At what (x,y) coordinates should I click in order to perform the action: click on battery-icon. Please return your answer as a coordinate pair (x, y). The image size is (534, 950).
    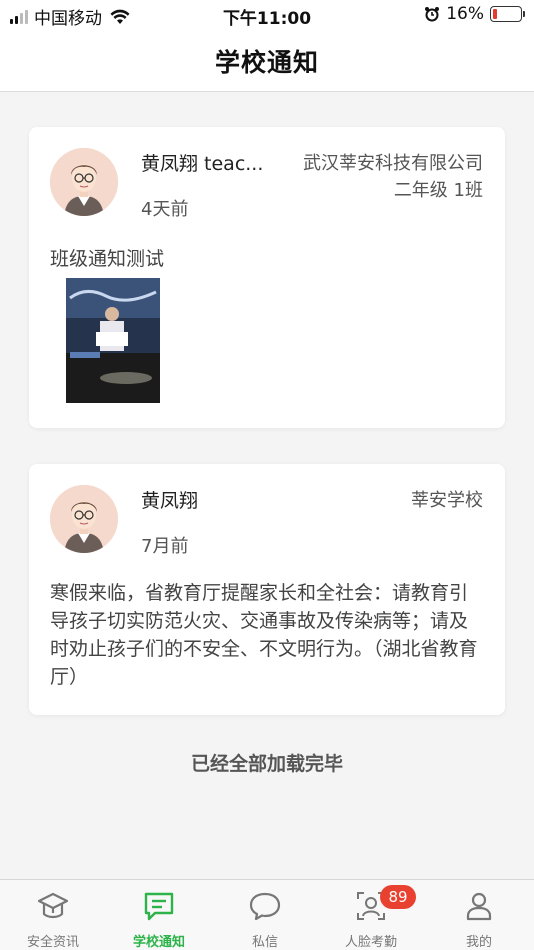
    Looking at the image, I should click on (507, 14).